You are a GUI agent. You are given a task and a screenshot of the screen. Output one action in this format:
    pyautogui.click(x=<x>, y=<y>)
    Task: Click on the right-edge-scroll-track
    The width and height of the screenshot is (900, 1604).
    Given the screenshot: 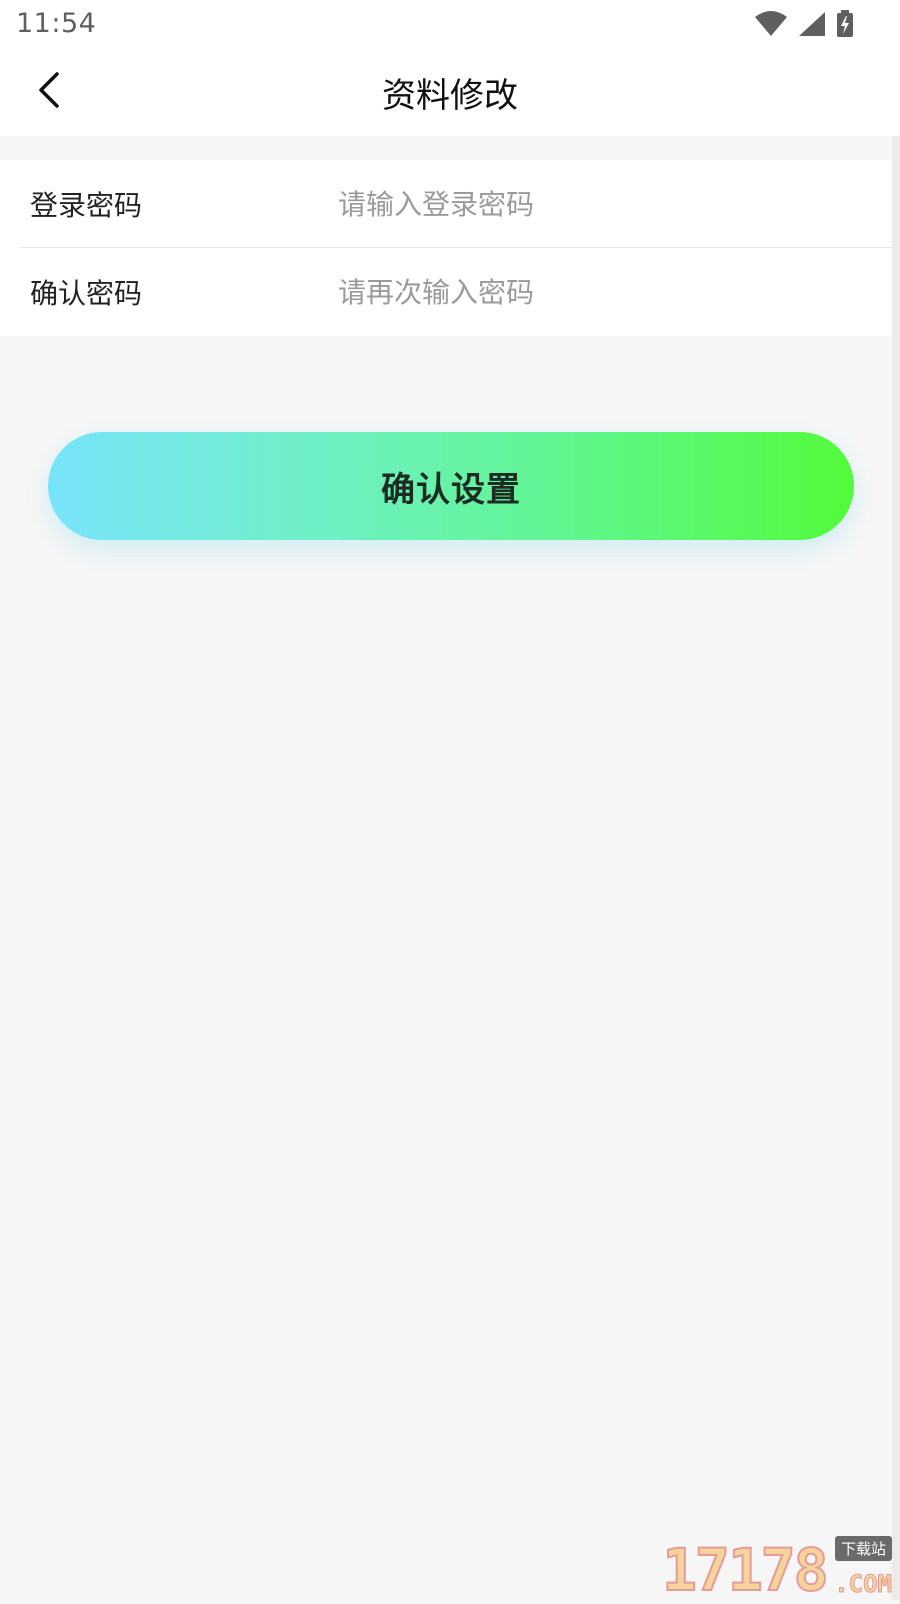 What is the action you would take?
    pyautogui.click(x=896, y=868)
    